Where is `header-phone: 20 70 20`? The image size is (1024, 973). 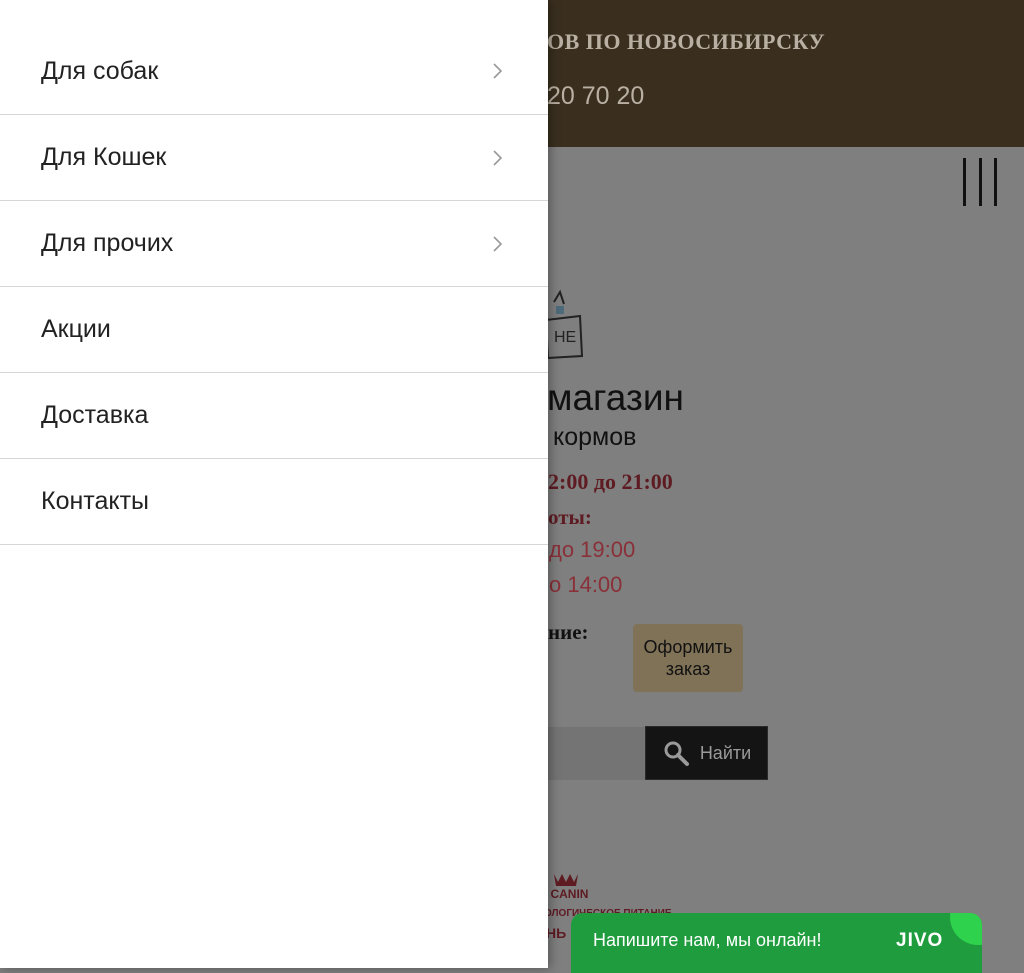 header-phone: 20 70 20 is located at coordinates (595, 96).